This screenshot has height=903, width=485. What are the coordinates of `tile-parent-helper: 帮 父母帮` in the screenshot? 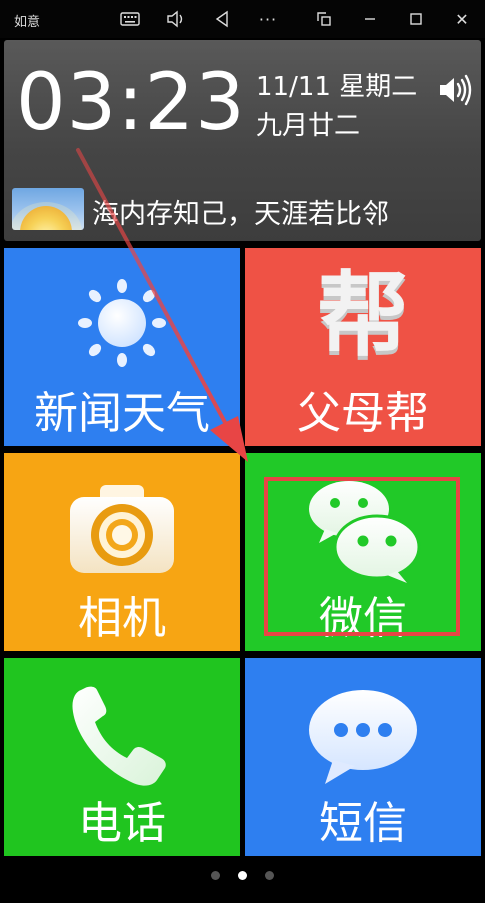 It's located at (363, 347).